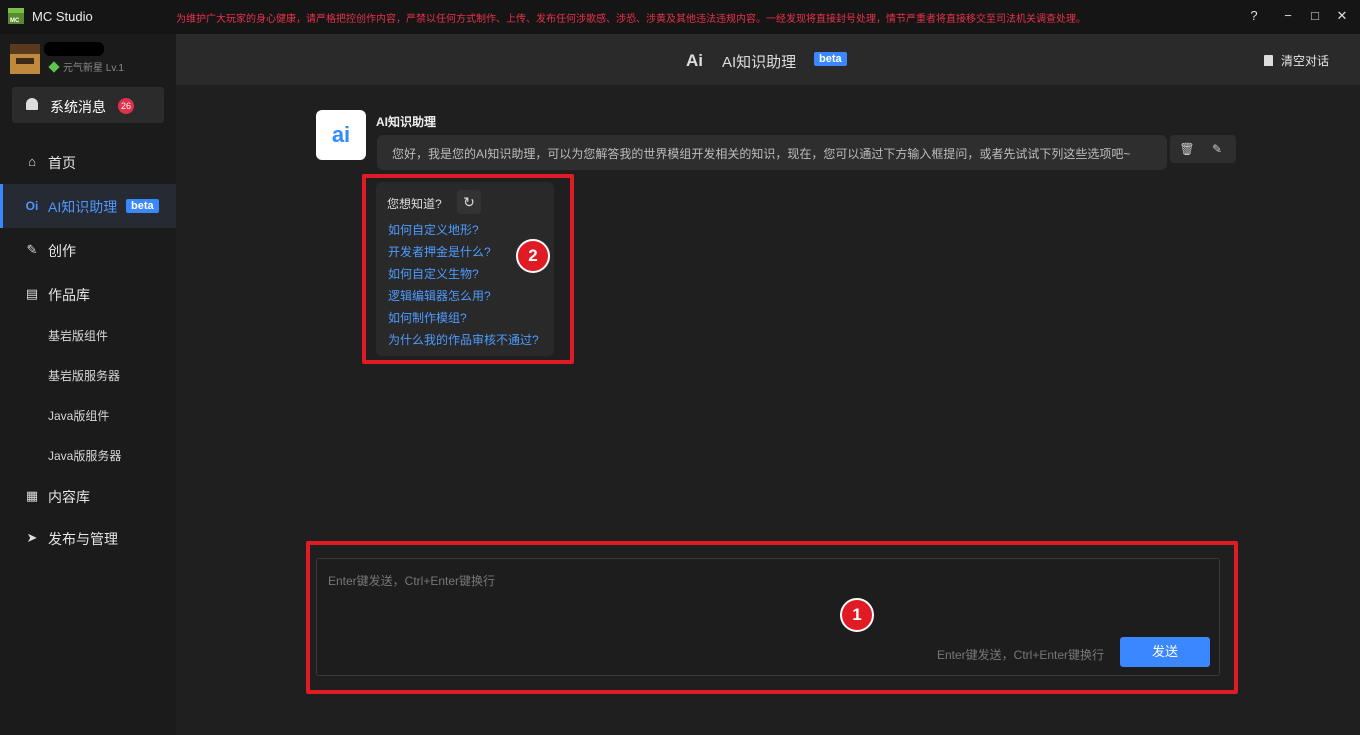  Describe the element at coordinates (83, 539) in the screenshot. I see `sidebar-item-label: 发布与管理` at that location.